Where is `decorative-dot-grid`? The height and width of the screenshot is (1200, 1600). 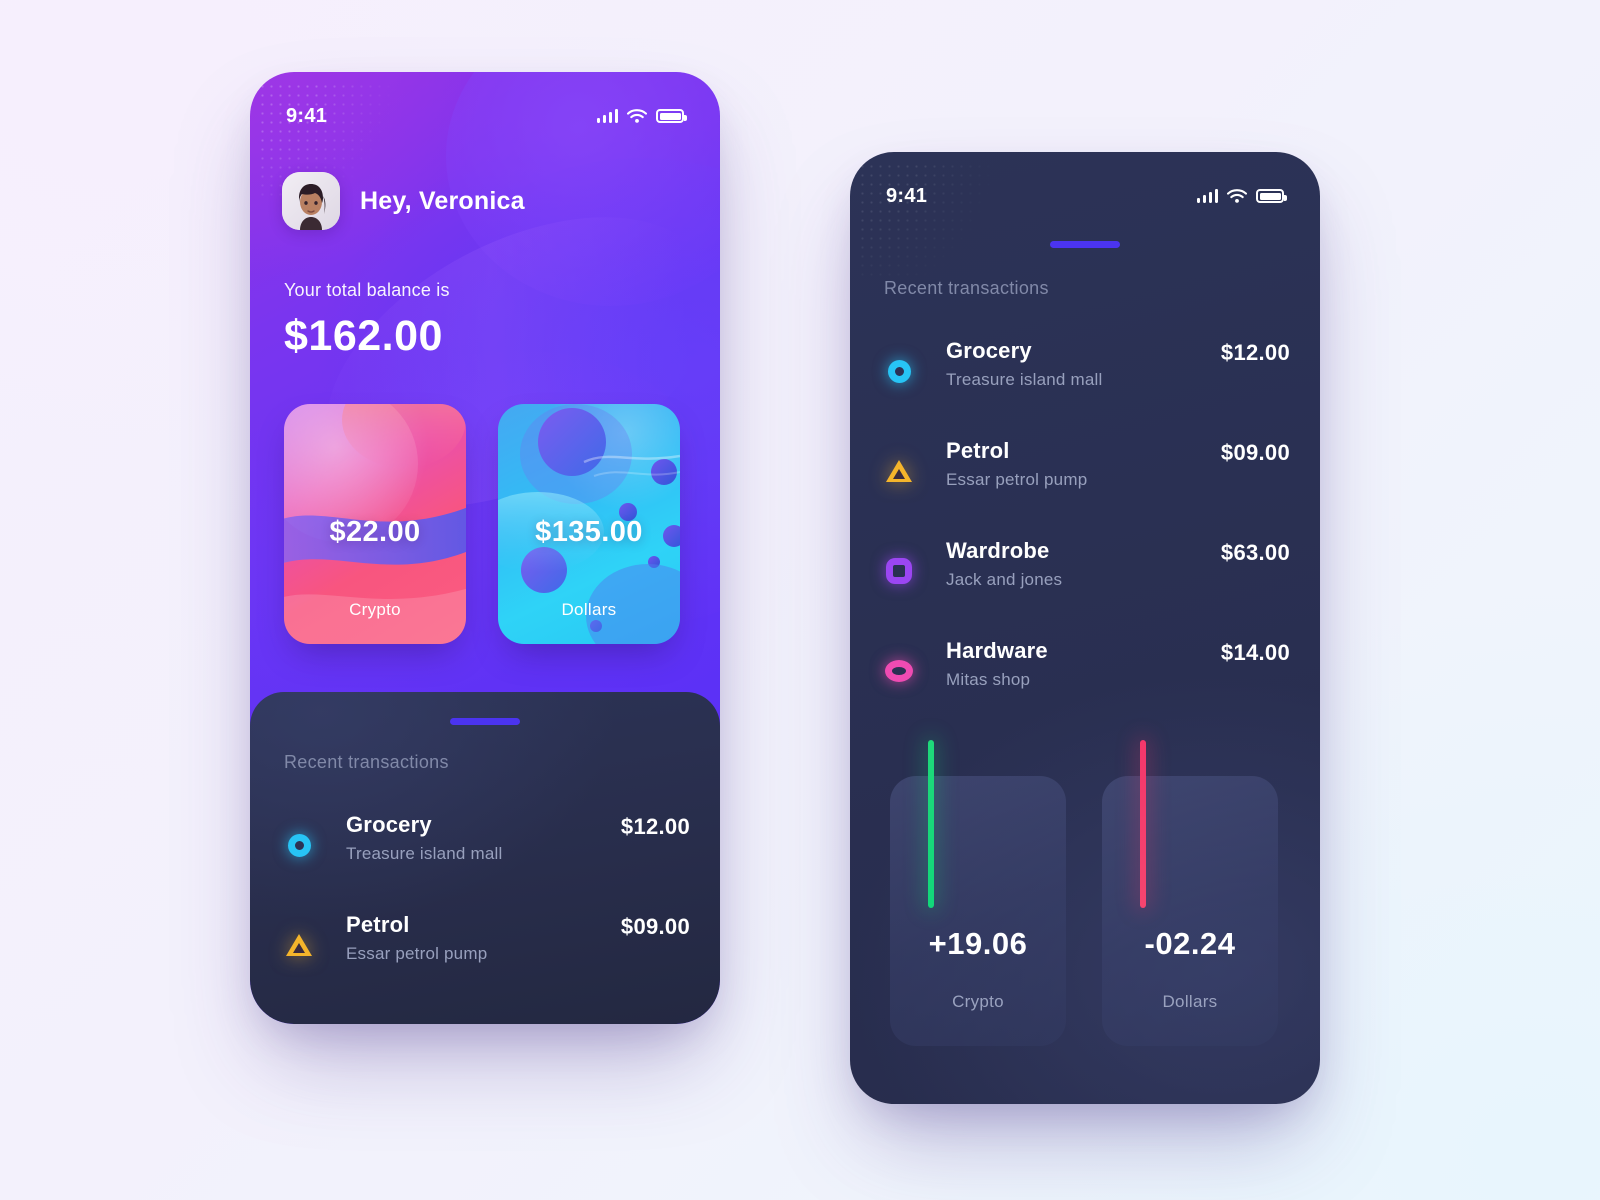 decorative-dot-grid is located at coordinates (933, 222).